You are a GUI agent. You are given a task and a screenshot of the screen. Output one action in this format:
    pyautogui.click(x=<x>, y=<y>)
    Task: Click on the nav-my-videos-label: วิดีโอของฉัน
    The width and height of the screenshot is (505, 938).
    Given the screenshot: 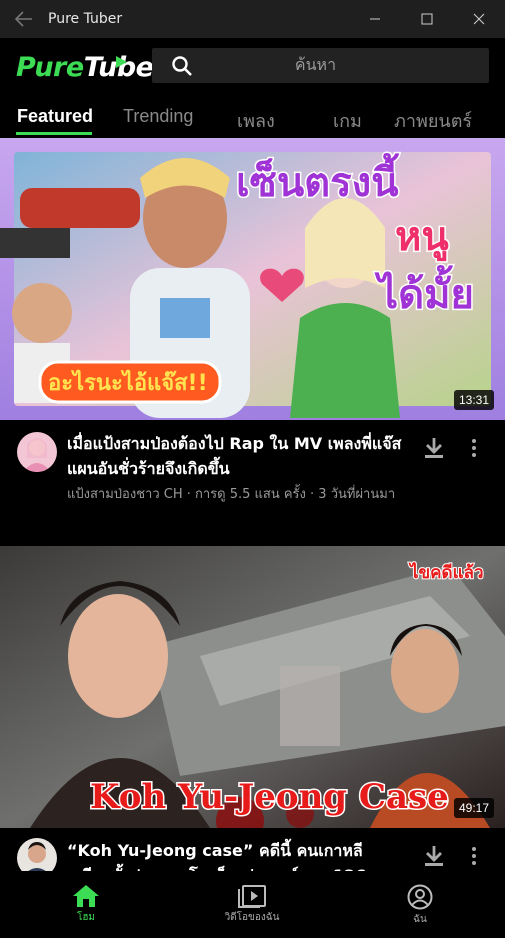 What is the action you would take?
    pyautogui.click(x=252, y=917)
    